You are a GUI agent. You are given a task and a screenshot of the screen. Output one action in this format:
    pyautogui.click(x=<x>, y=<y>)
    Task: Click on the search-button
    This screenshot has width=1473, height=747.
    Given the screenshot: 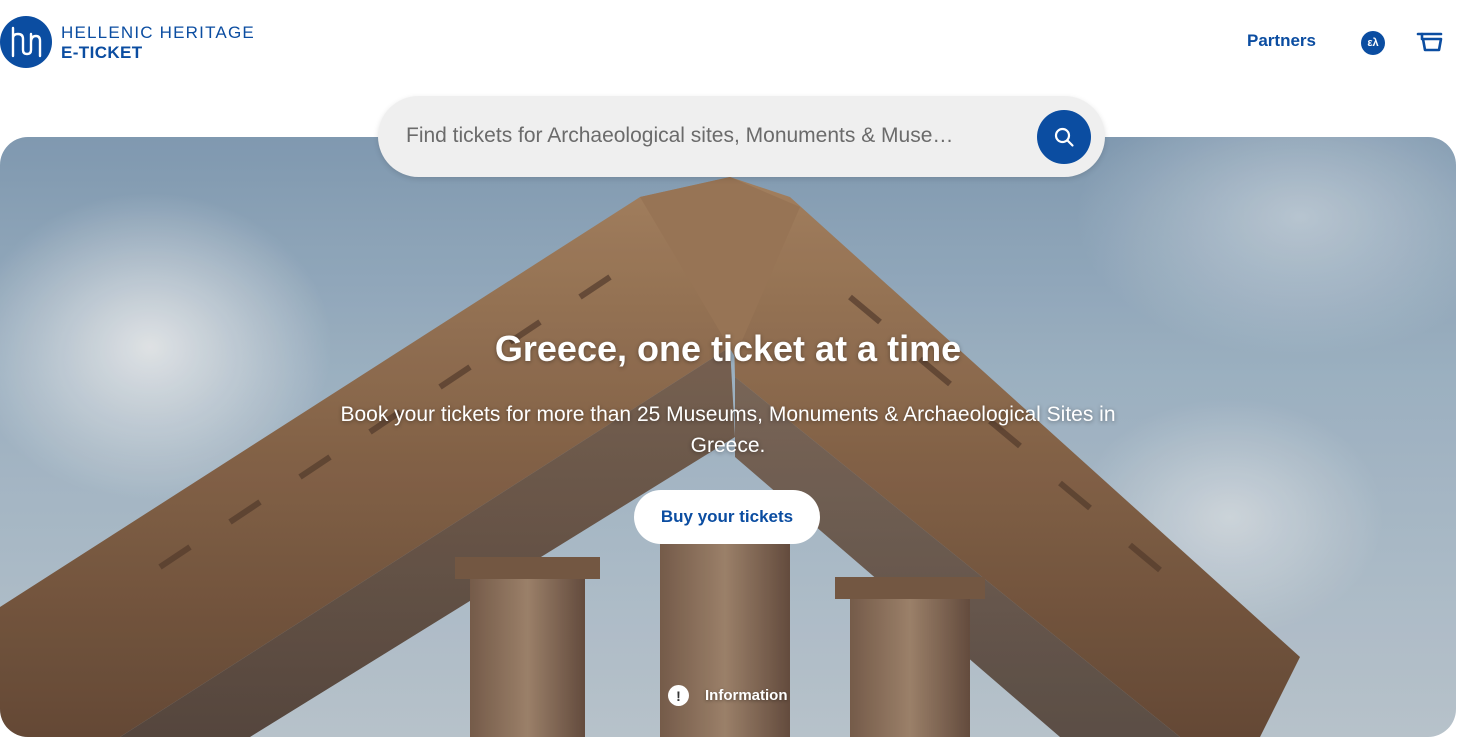 What is the action you would take?
    pyautogui.click(x=1064, y=137)
    